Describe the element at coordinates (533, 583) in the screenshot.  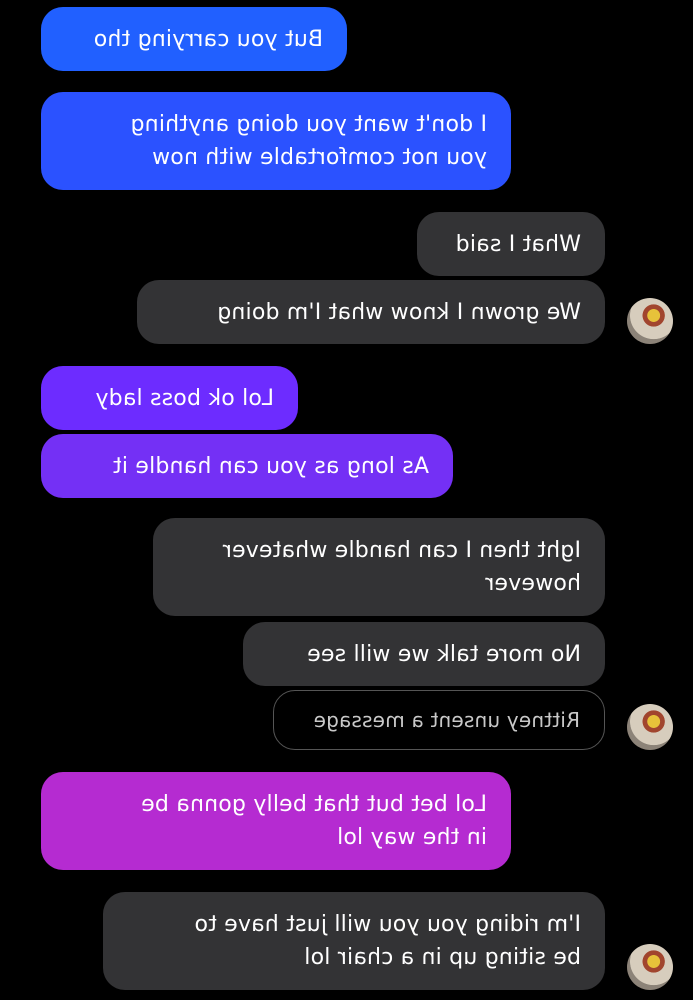
I see `message-text: however` at that location.